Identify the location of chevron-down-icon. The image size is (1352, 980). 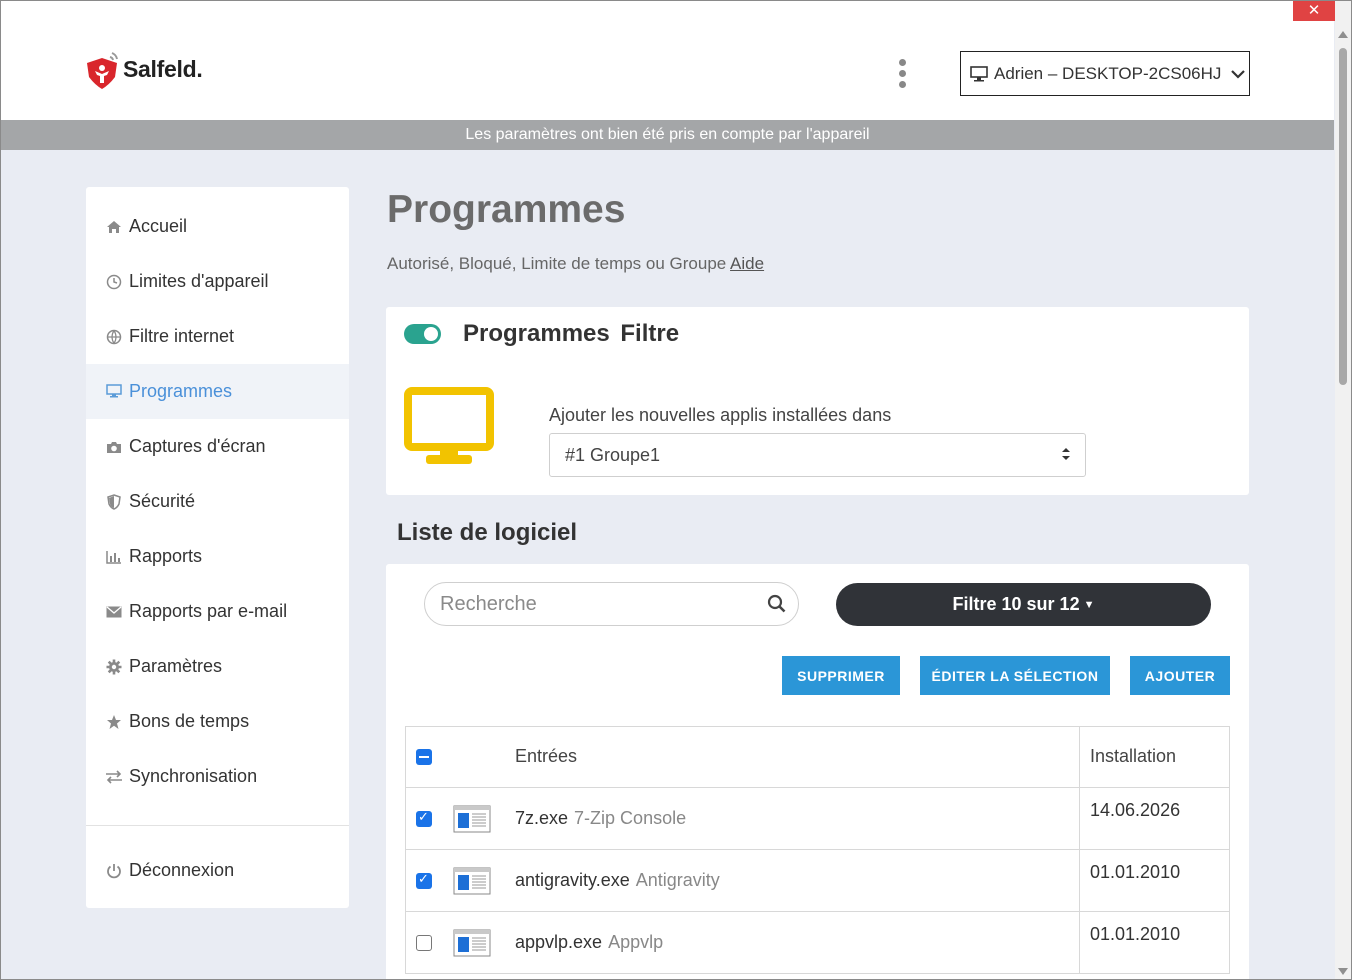
(1238, 74).